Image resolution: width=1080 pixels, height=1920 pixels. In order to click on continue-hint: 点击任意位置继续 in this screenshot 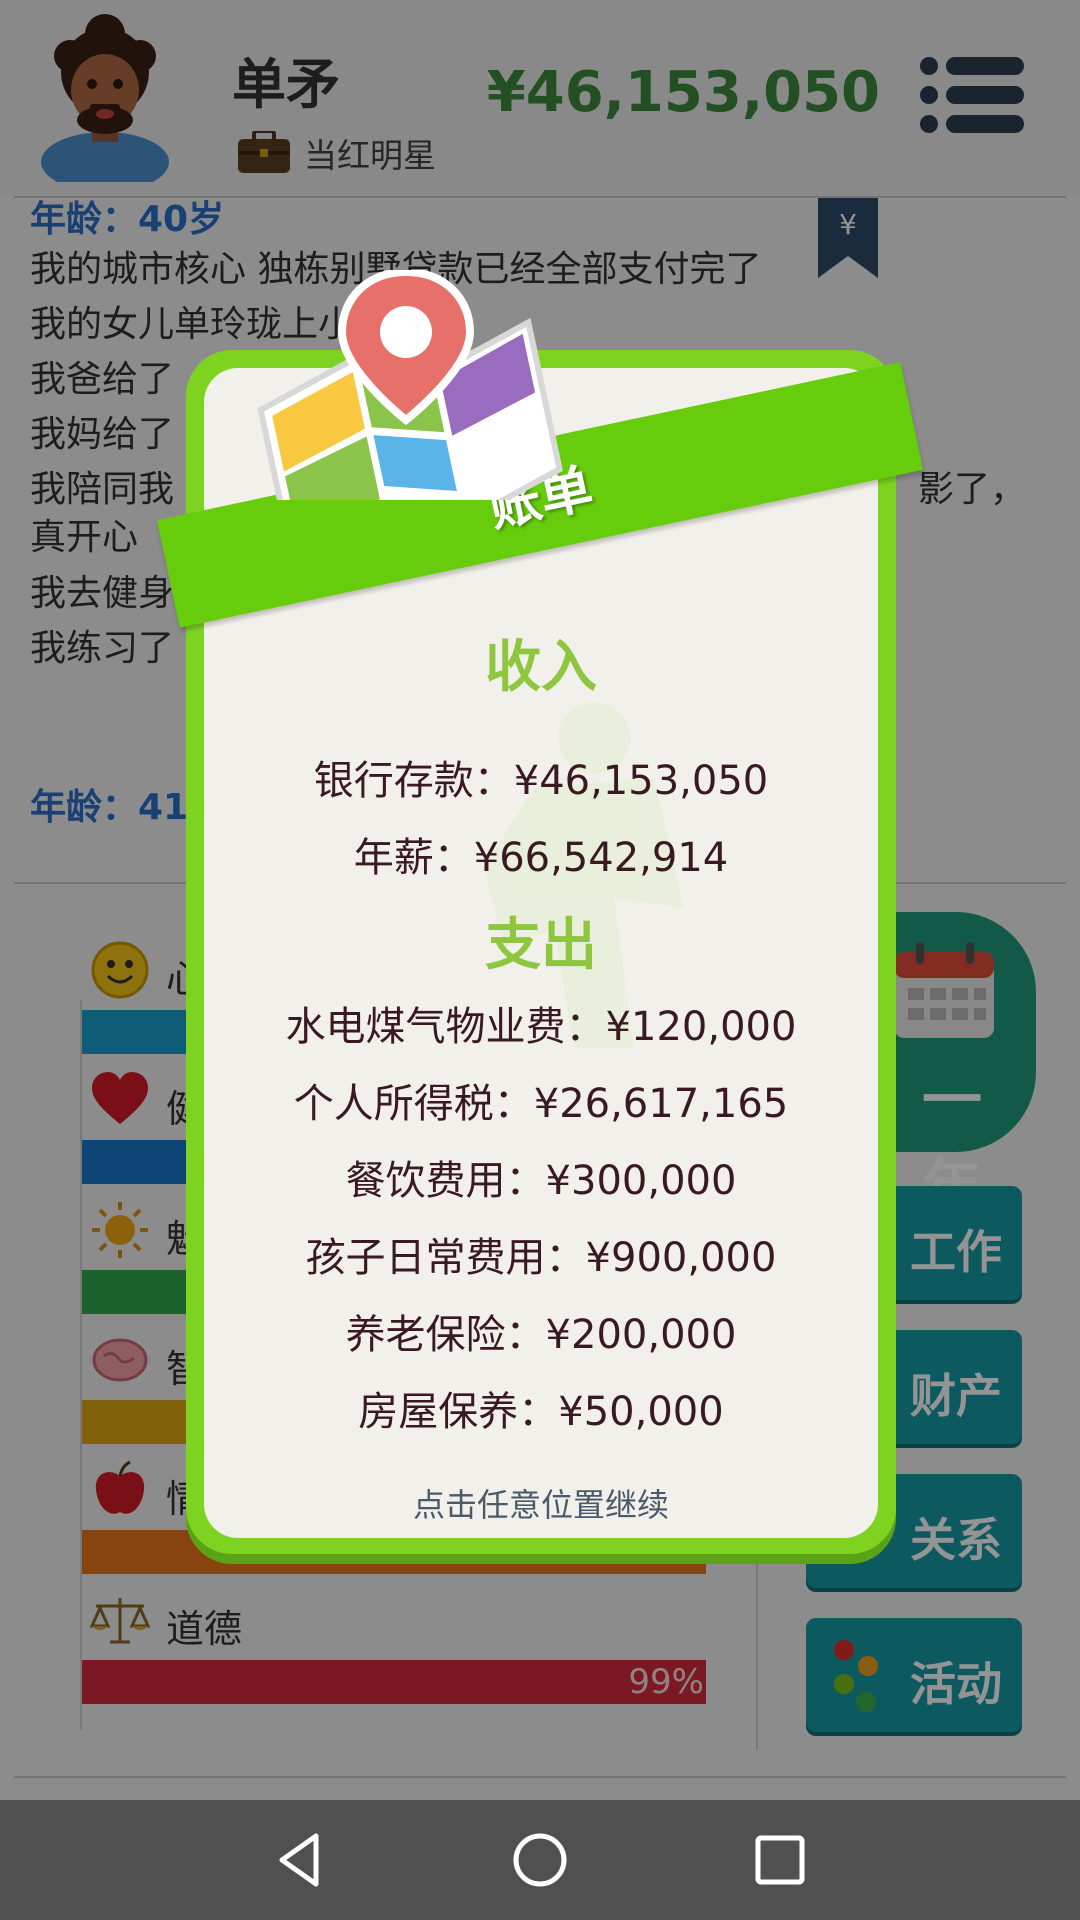, I will do `click(541, 1503)`.